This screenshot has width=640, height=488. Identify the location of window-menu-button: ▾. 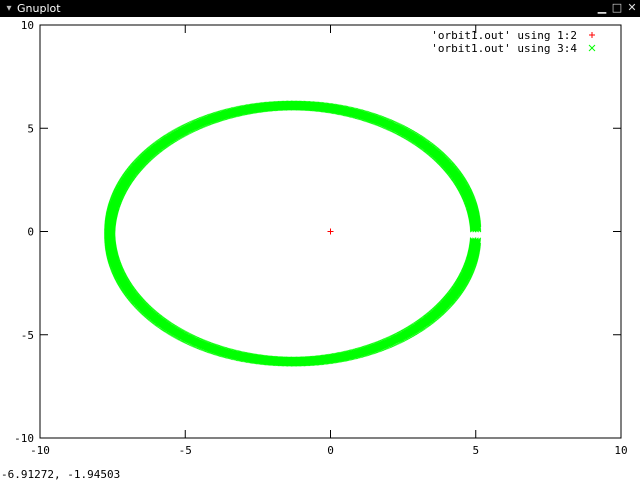
(9, 8).